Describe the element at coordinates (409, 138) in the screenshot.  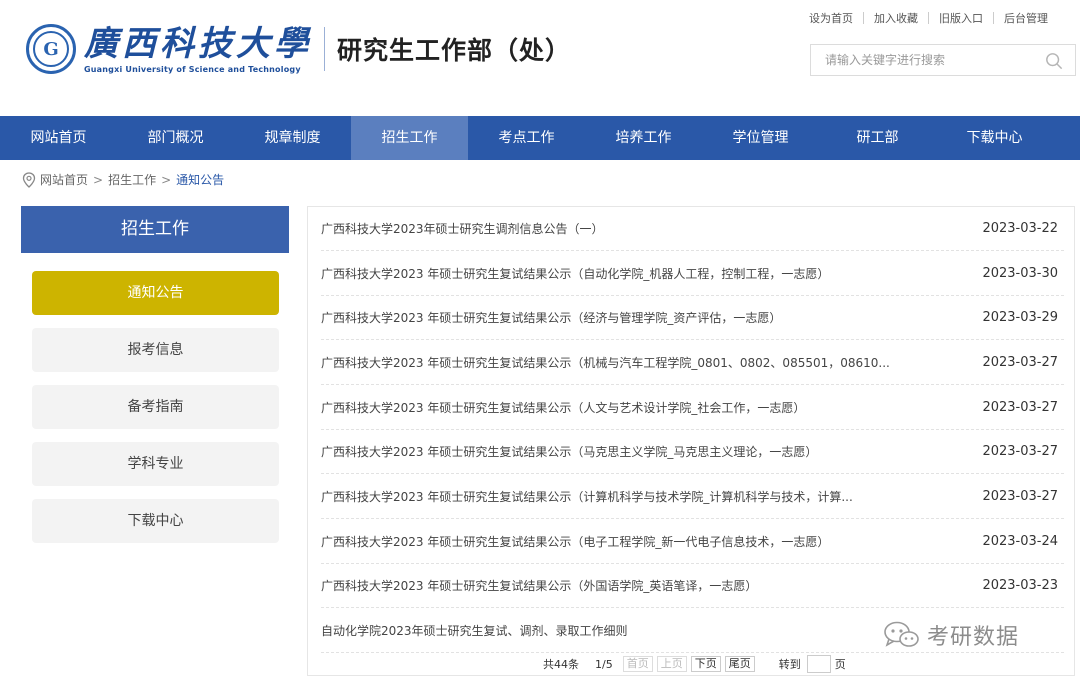
I see `nav-item-admissions: 招生工作` at that location.